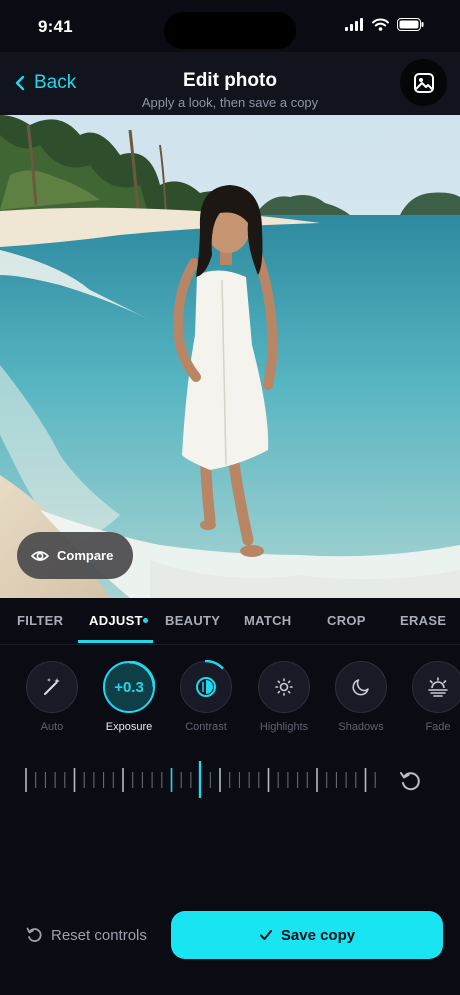 The image size is (460, 995). I want to click on tool-auto: Auto, so click(52, 697).